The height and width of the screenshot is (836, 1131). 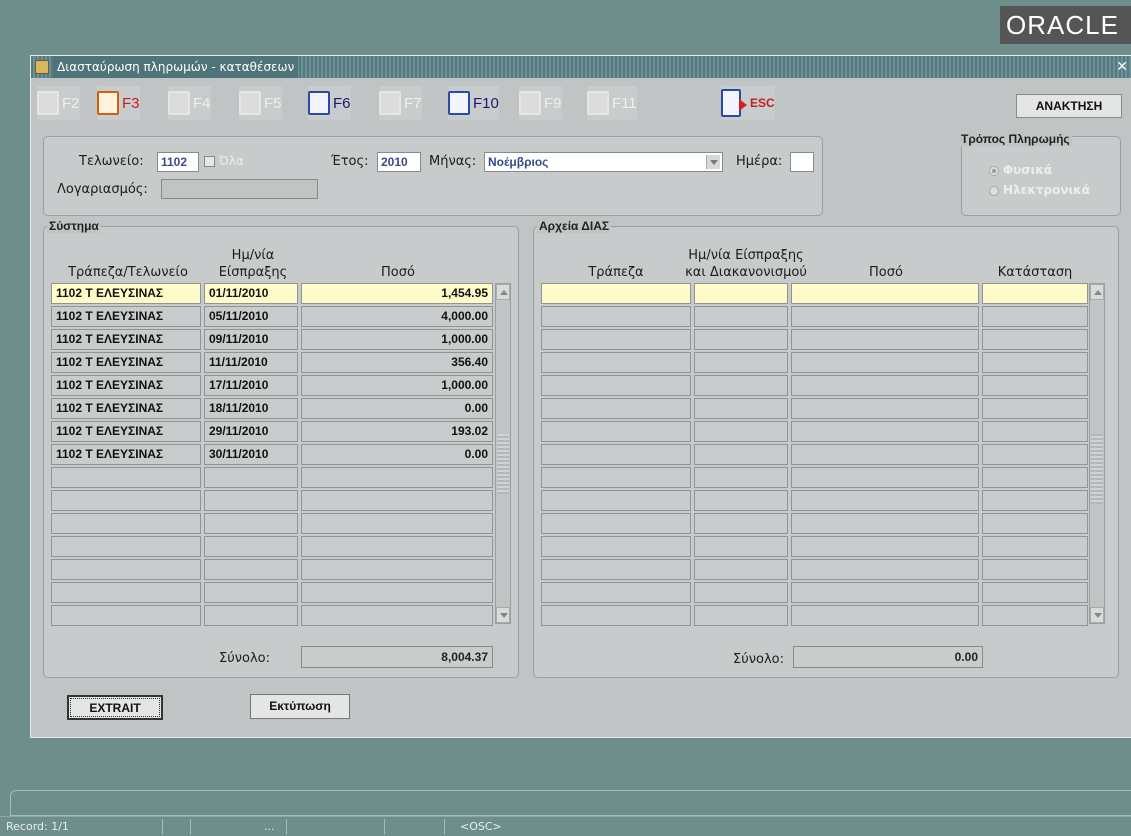 I want to click on table-row: 1102 Τ ΕΛΕΥΣΙΝΑΣ 30/11/2010 0.00, so click(x=273, y=455).